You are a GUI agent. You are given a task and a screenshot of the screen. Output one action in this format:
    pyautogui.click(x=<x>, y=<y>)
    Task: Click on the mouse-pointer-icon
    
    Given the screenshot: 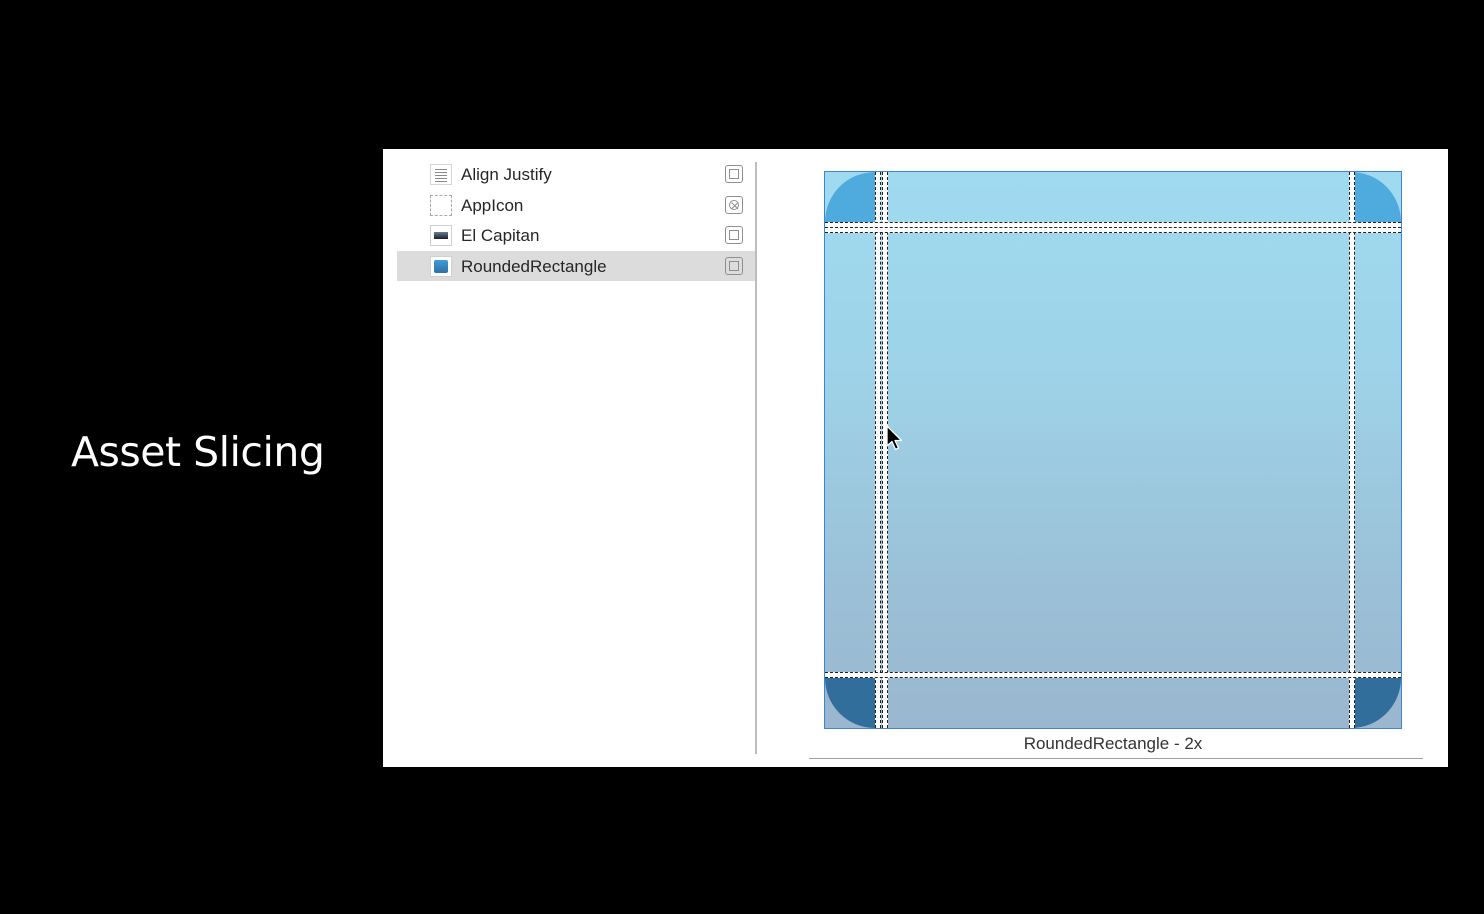 What is the action you would take?
    pyautogui.click(x=894, y=438)
    